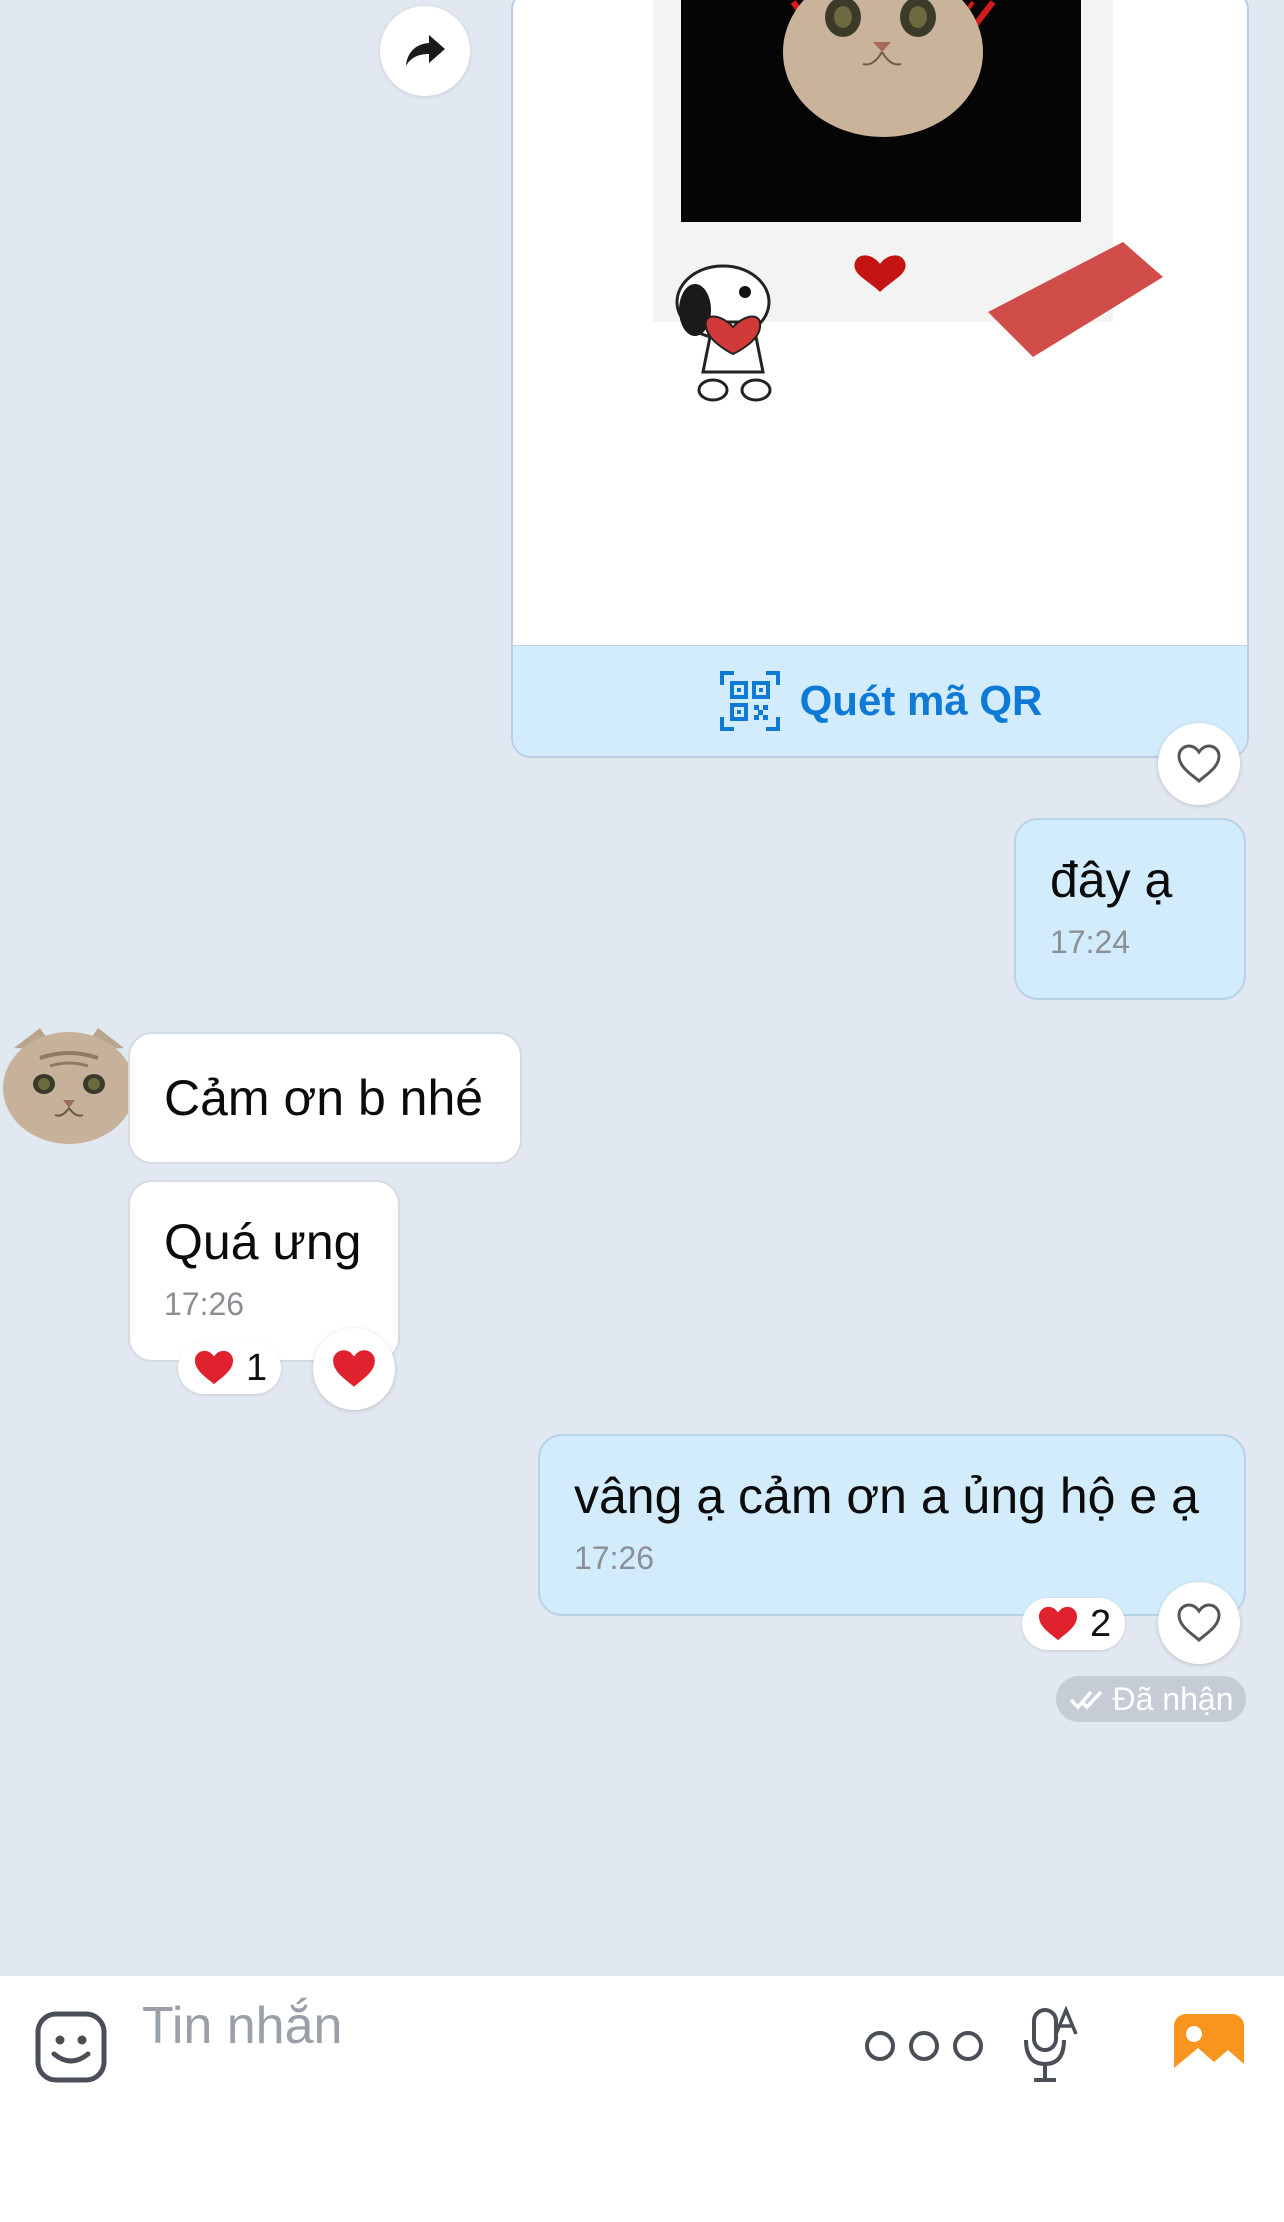 Image resolution: width=1284 pixels, height=2222 pixels. I want to click on reaction-summary: 1, so click(230, 1368).